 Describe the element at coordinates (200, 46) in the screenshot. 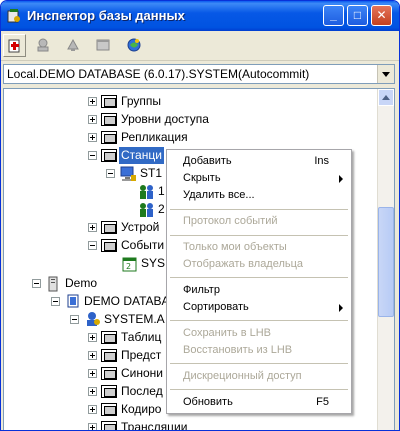

I see `toolbar` at that location.